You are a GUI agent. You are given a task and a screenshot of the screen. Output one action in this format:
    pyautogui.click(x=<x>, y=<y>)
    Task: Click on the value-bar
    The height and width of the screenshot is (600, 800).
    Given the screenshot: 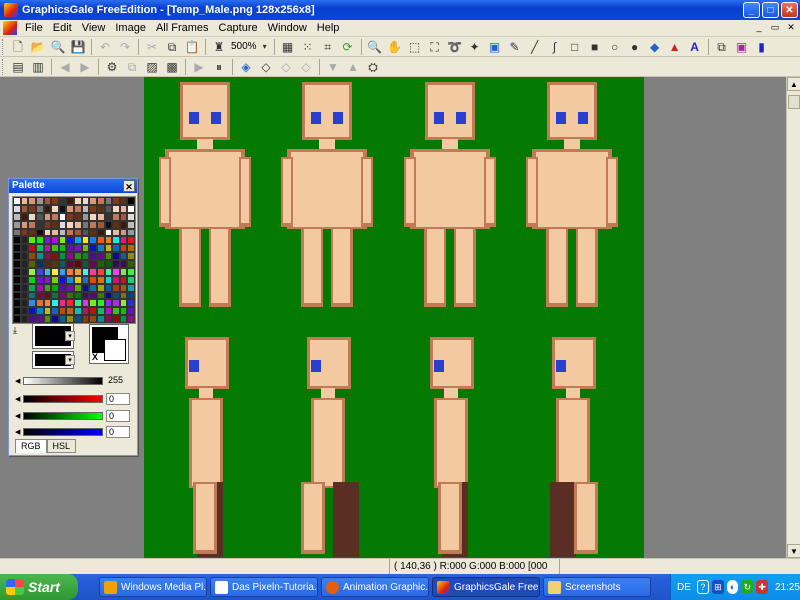 What is the action you would take?
    pyautogui.click(x=63, y=381)
    